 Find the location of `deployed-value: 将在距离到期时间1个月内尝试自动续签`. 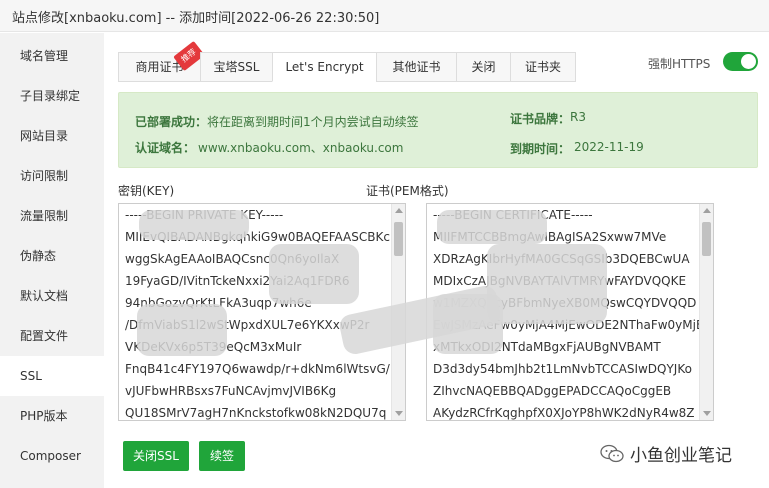

deployed-value: 将在距离到期时间1个月内尝试自动续签 is located at coordinates (313, 122).